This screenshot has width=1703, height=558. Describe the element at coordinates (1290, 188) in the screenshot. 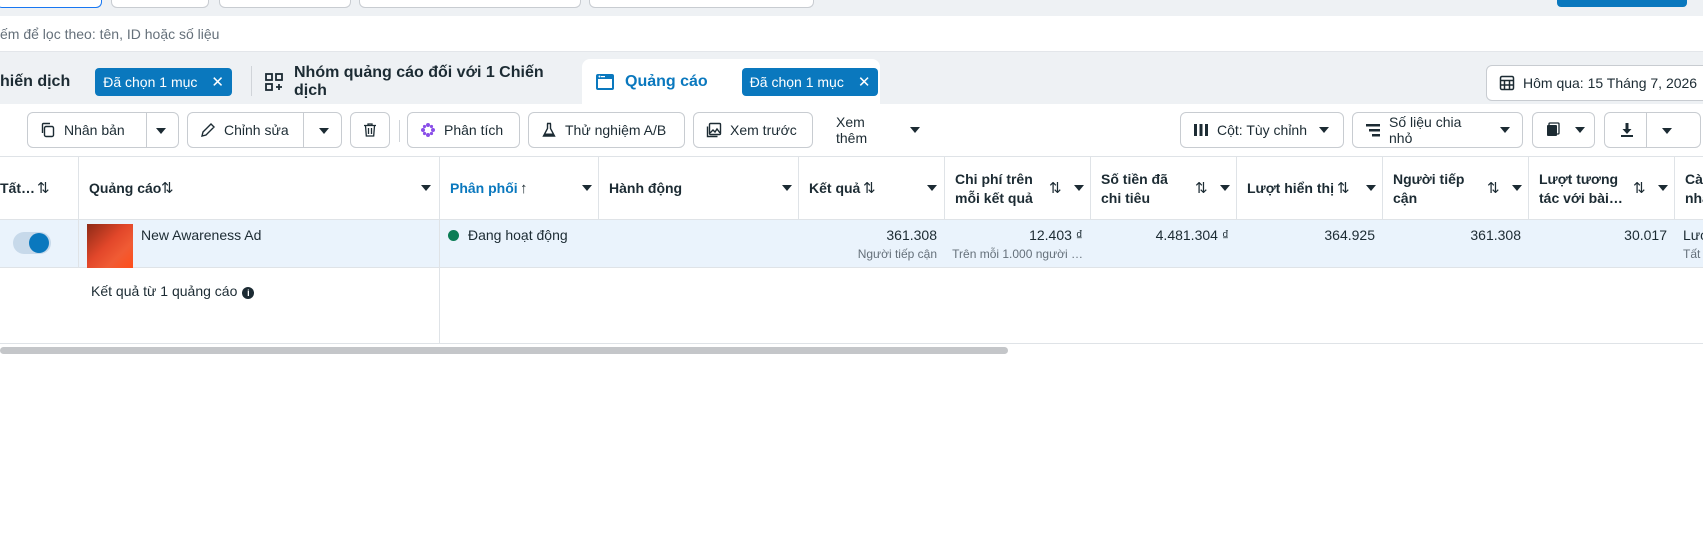

I see `column-header-impressions-label: Lượt hiển thị` at that location.